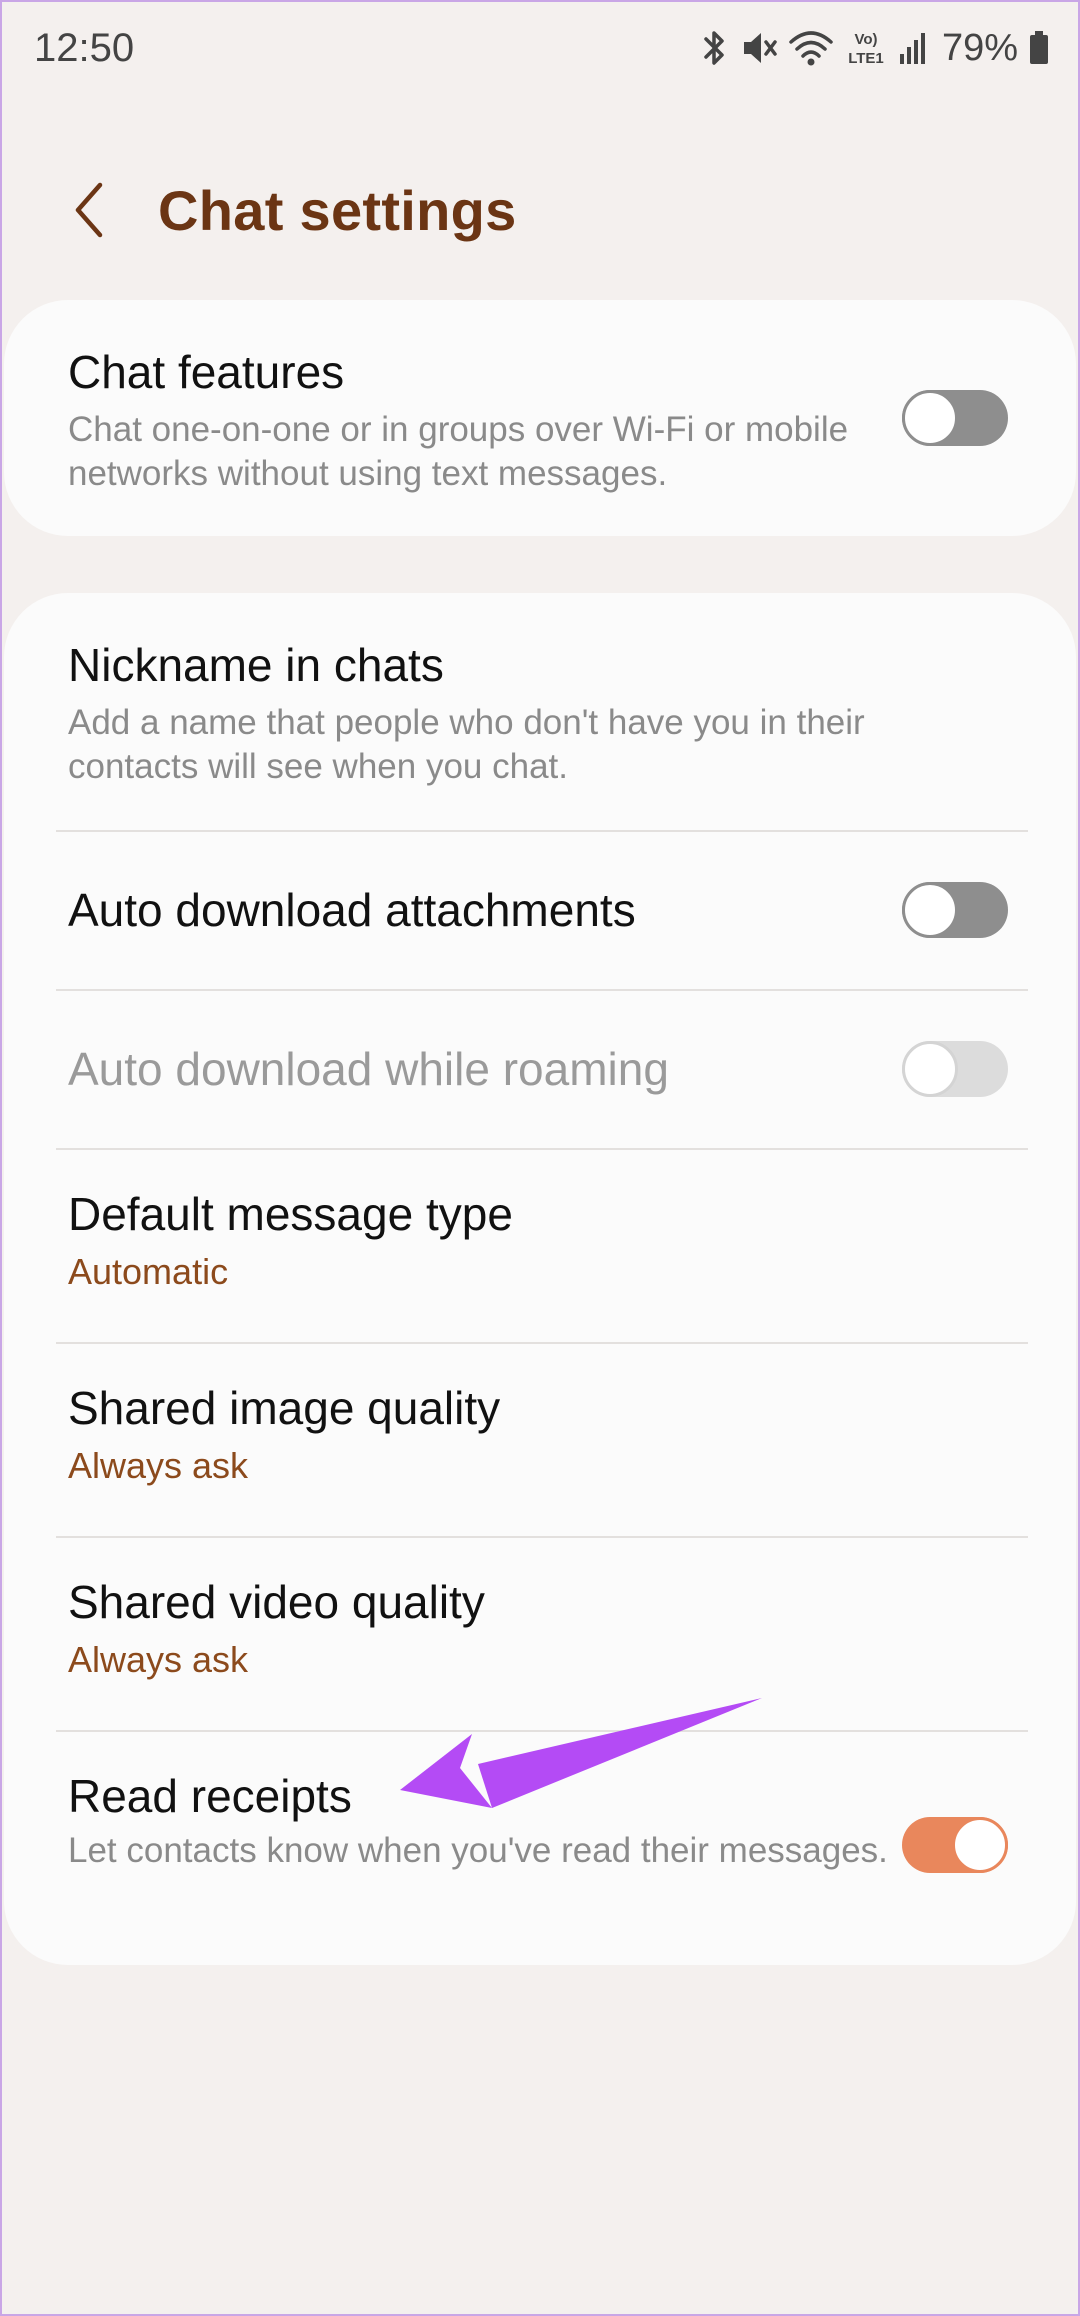  I want to click on status-time: 12:50, so click(84, 48).